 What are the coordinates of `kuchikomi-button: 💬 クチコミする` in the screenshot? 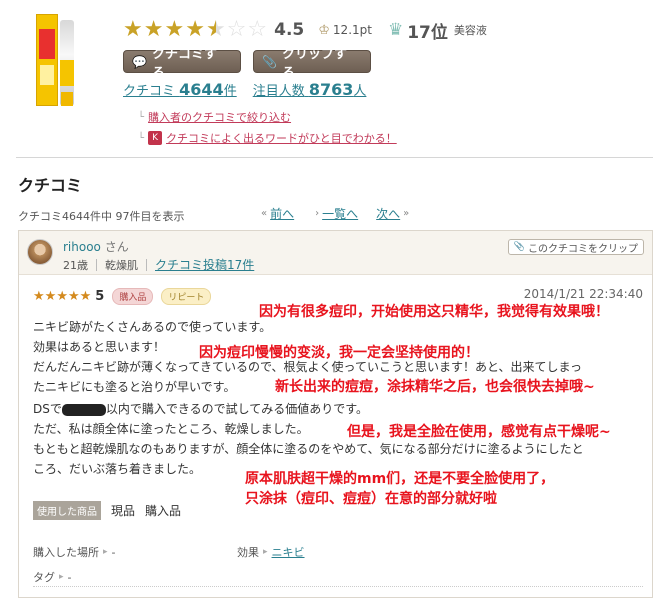 It's located at (182, 64).